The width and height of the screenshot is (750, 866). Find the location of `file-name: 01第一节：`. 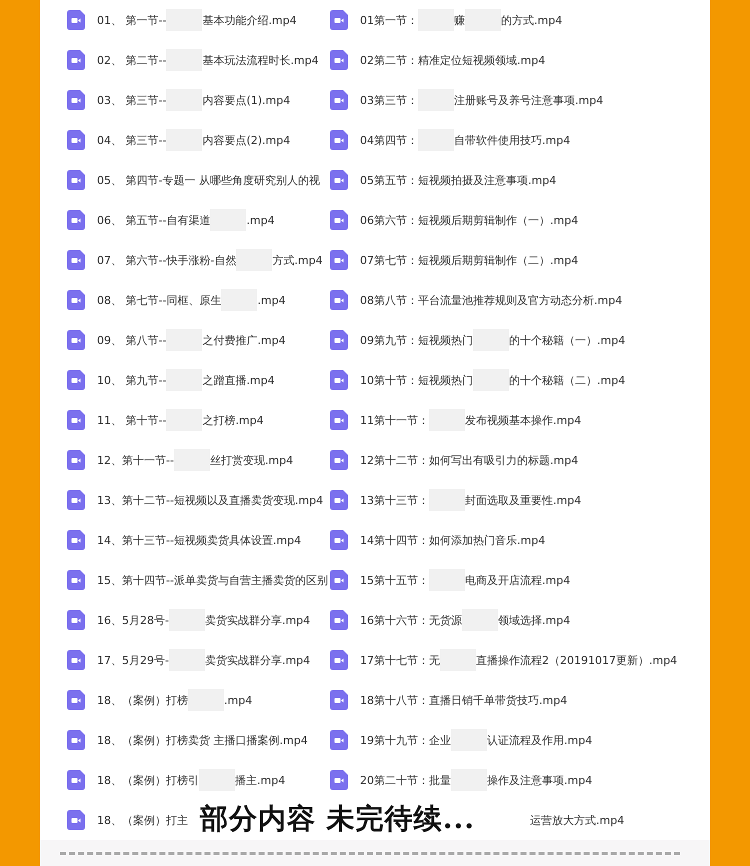

file-name: 01第一节： is located at coordinates (389, 20).